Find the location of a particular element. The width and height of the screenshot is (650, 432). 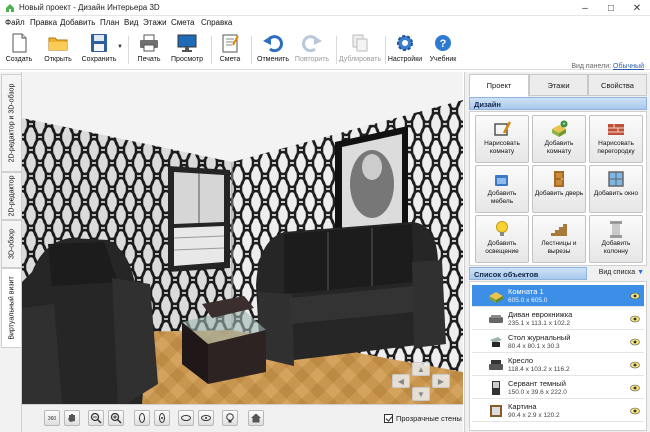

draw-room-button: Нарисовать комнату is located at coordinates (502, 139).